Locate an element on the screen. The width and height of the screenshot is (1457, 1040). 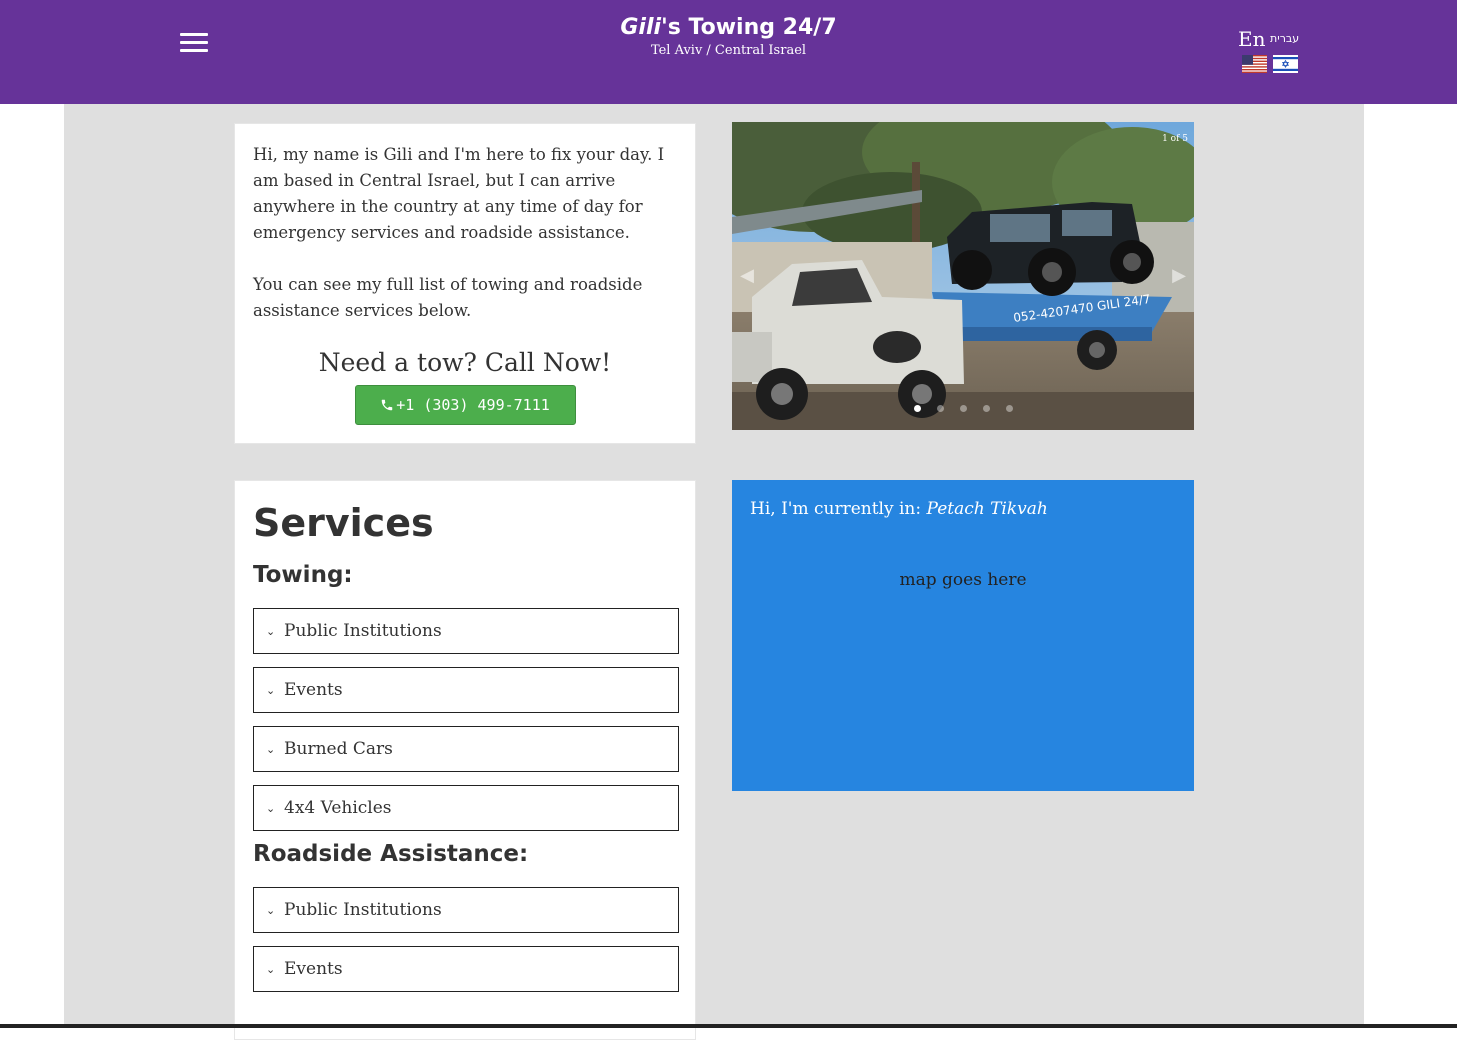
us-flag-icon is located at coordinates (1254, 64).